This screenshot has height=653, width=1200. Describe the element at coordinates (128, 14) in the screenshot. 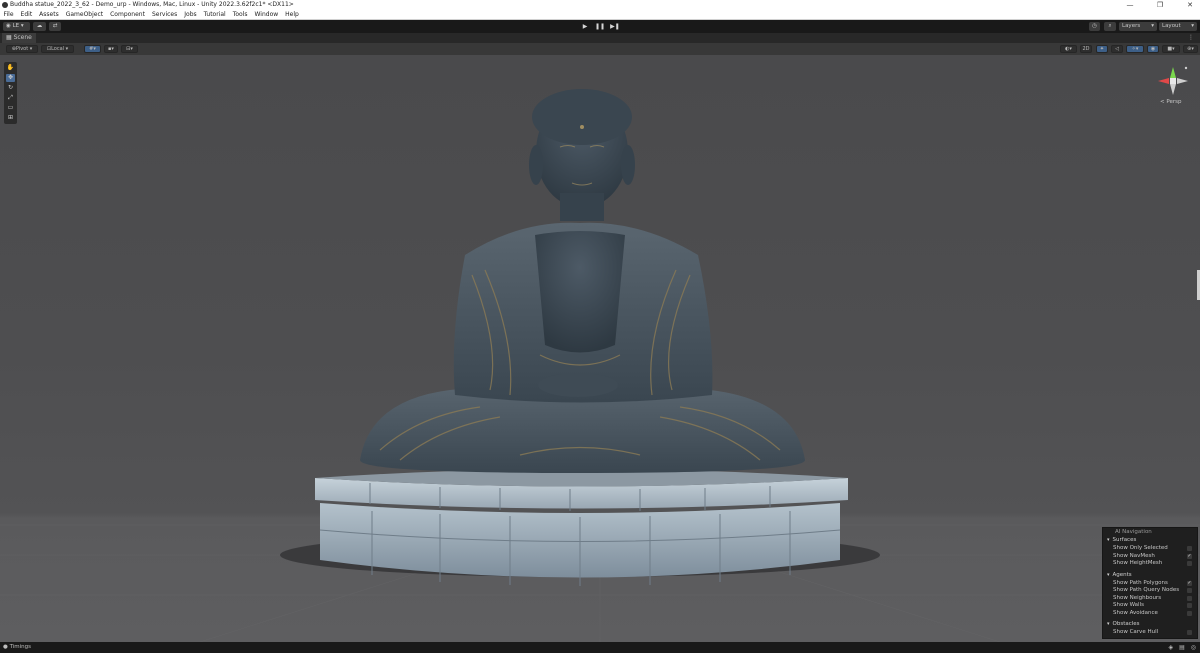

I see `menu-component: Component` at that location.